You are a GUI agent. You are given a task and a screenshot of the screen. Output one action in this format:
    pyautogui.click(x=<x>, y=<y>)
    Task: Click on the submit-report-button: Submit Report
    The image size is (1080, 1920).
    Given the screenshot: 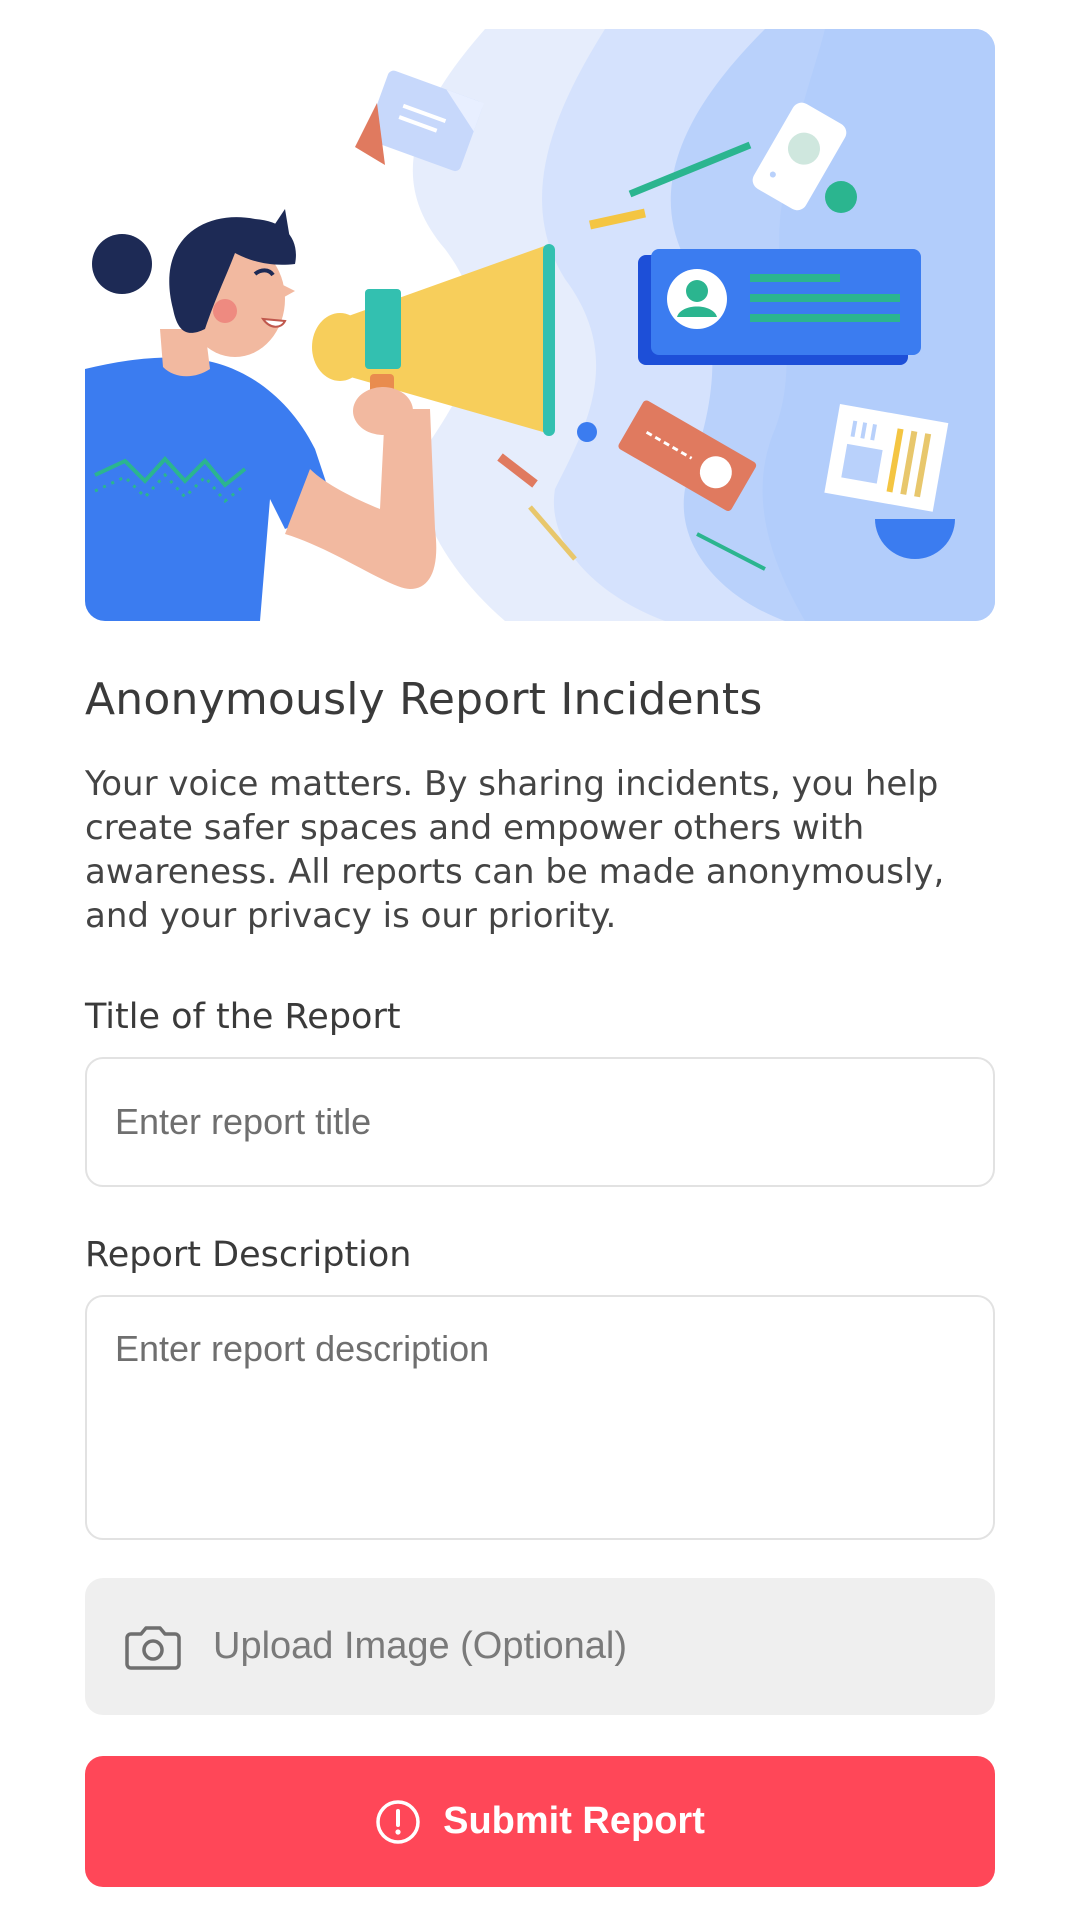 What is the action you would take?
    pyautogui.click(x=540, y=1821)
    